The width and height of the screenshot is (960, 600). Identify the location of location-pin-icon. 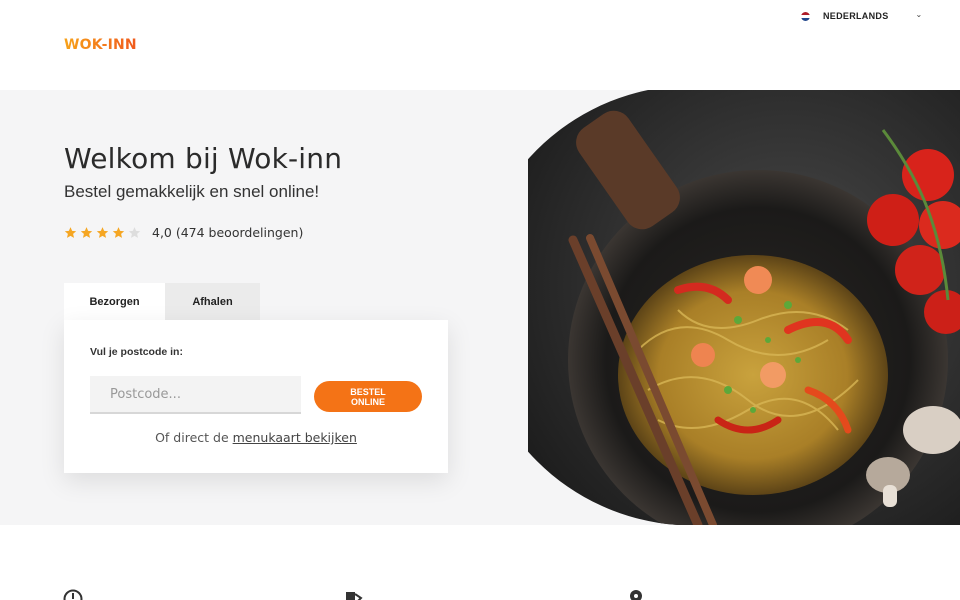
(636, 595).